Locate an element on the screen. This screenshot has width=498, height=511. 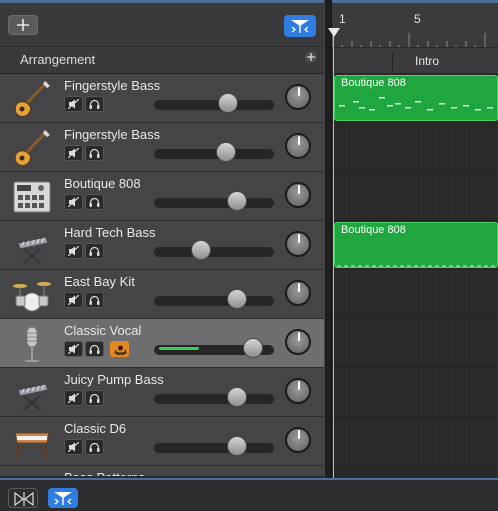
timeline-ruler: 1 5 is located at coordinates (415, 24).